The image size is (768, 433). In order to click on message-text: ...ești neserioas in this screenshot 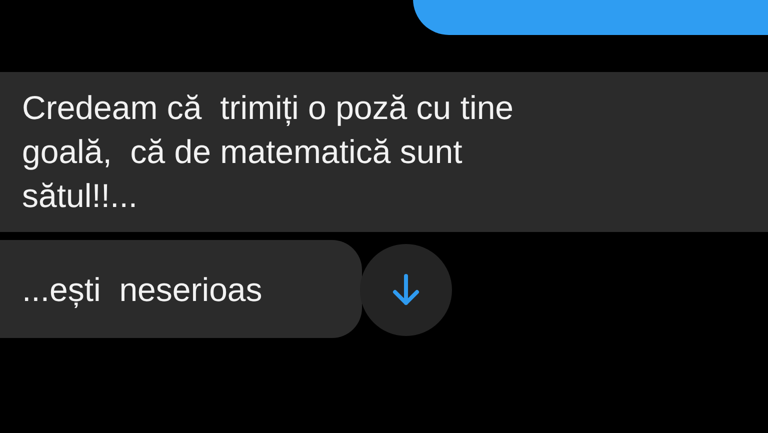, I will do `click(142, 290)`.